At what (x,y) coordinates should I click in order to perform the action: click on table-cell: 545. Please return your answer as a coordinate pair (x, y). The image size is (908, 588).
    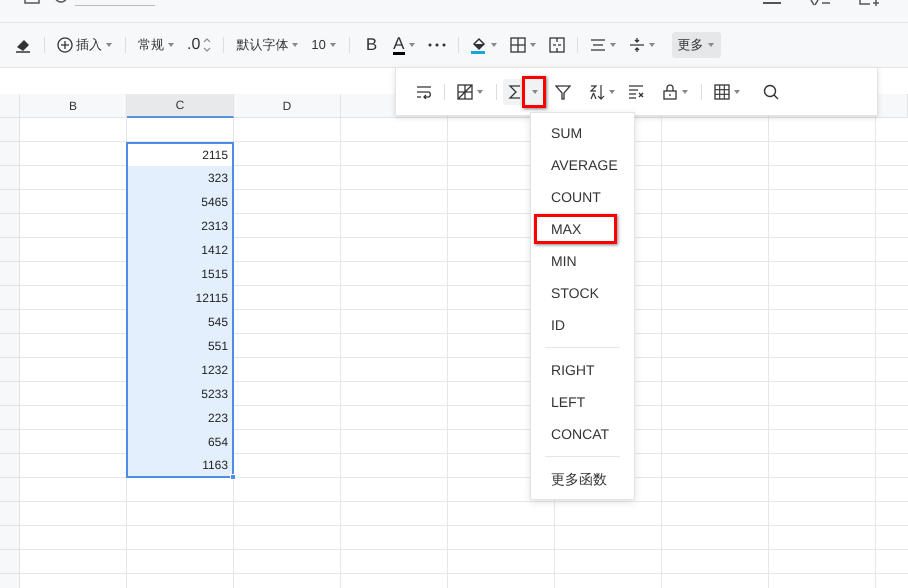
    Looking at the image, I should click on (180, 322).